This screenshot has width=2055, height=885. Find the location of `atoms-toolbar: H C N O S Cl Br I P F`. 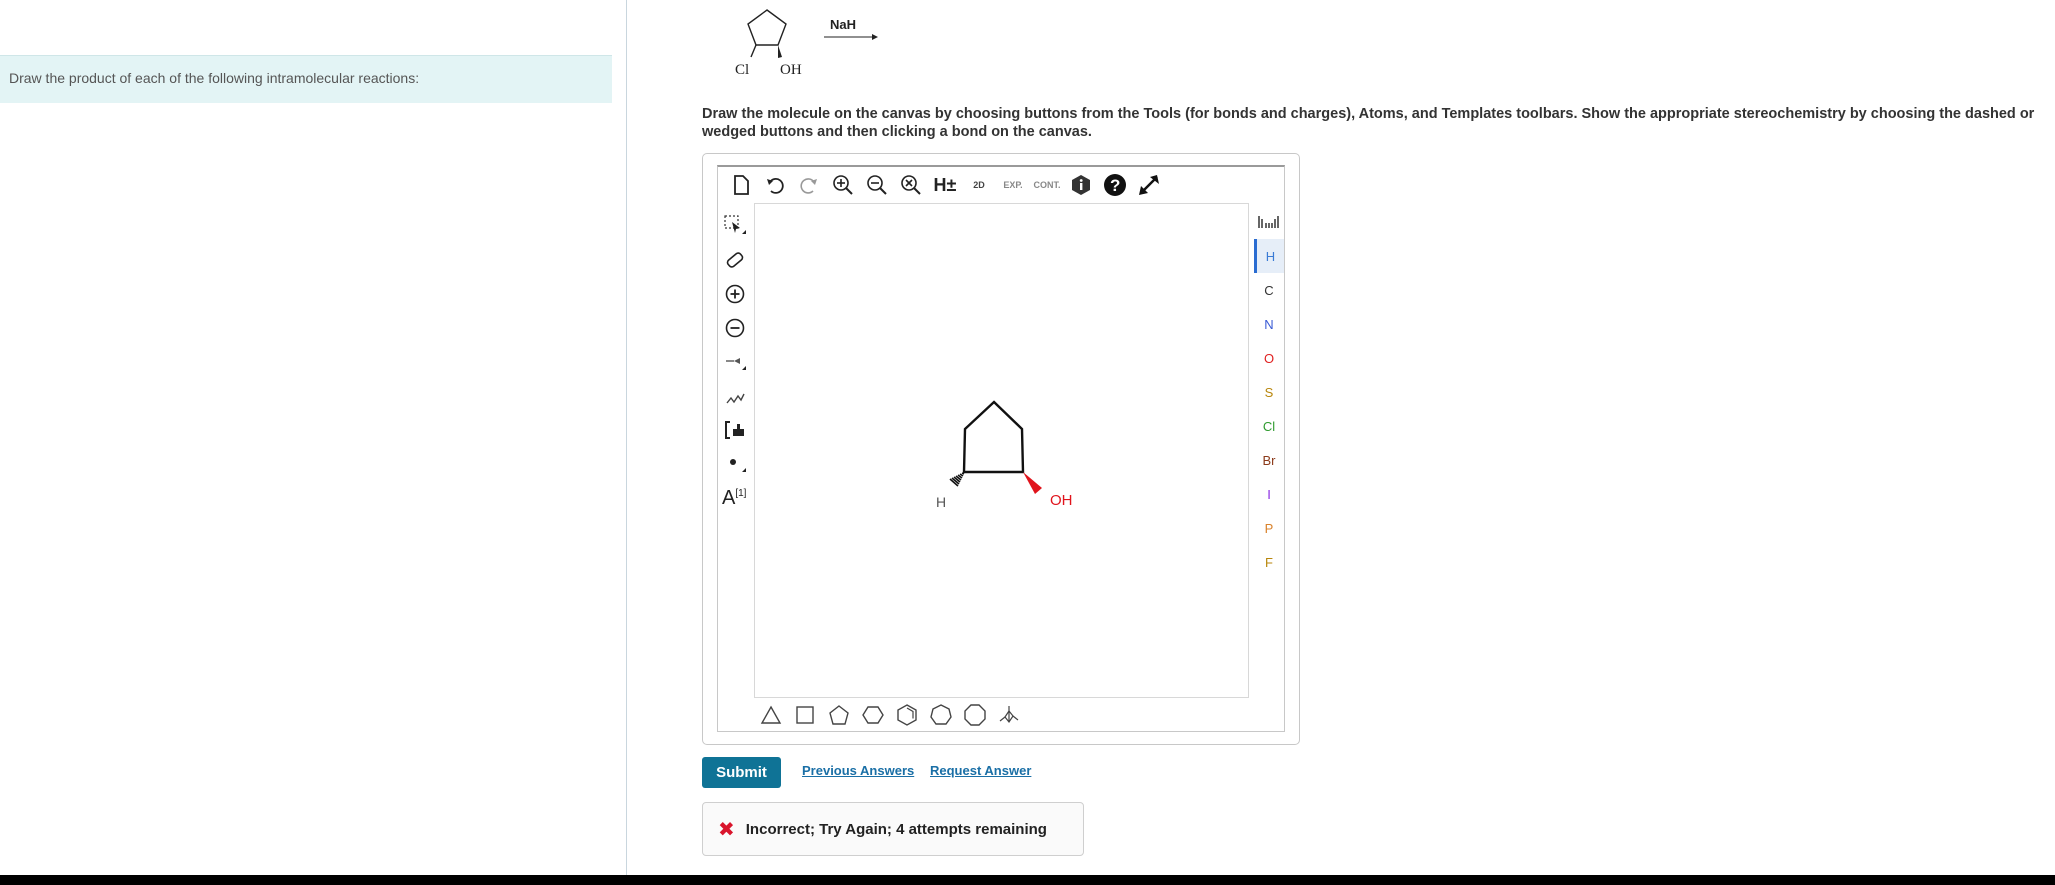

atoms-toolbar: H C N O S Cl Br I P F is located at coordinates (1269, 392).